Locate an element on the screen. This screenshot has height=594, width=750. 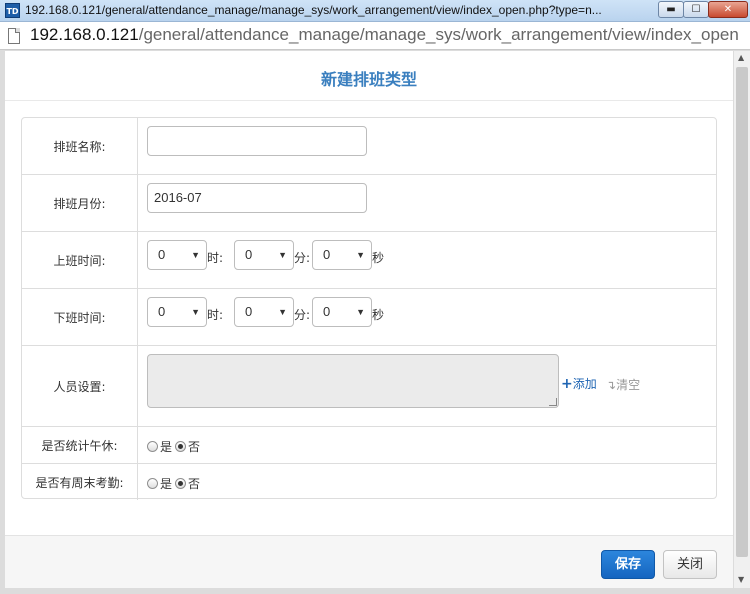
row-staff: 人员设置: +添加 ↴清空 is located at coordinates (369, 386).